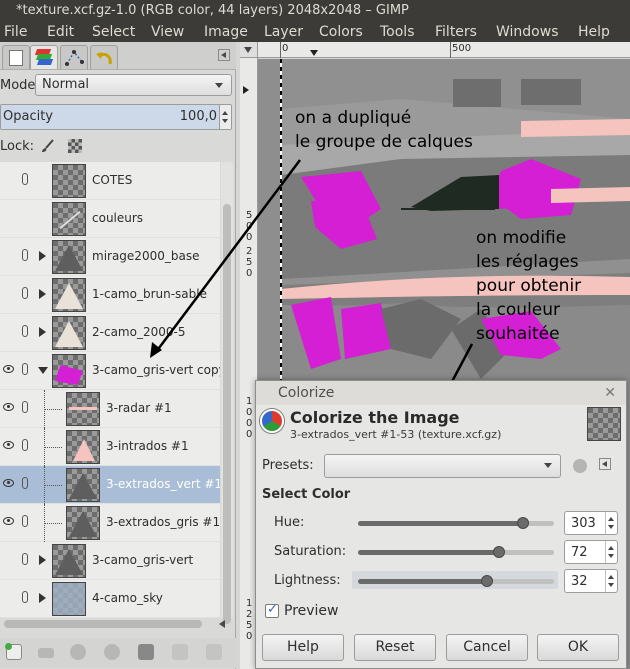  Describe the element at coordinates (422, 581) in the screenshot. I see `lightness-slider-fill` at that location.